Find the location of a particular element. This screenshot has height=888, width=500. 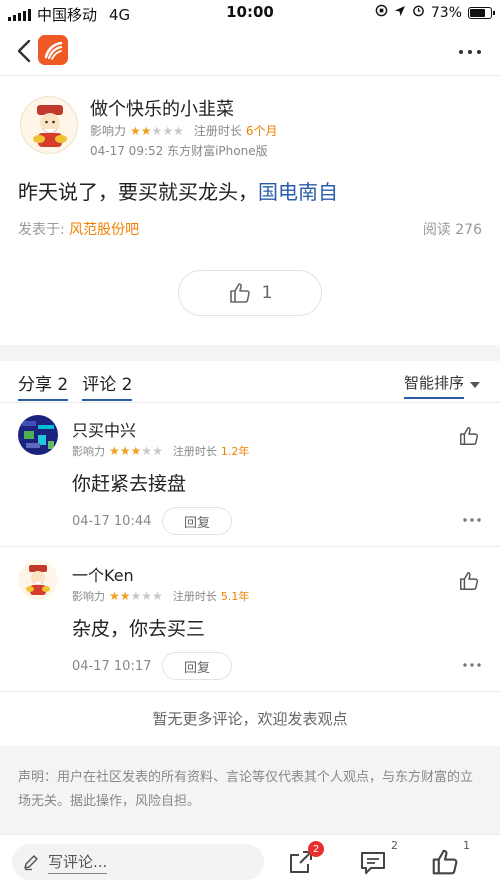

post-like-count: 1 is located at coordinates (267, 293).